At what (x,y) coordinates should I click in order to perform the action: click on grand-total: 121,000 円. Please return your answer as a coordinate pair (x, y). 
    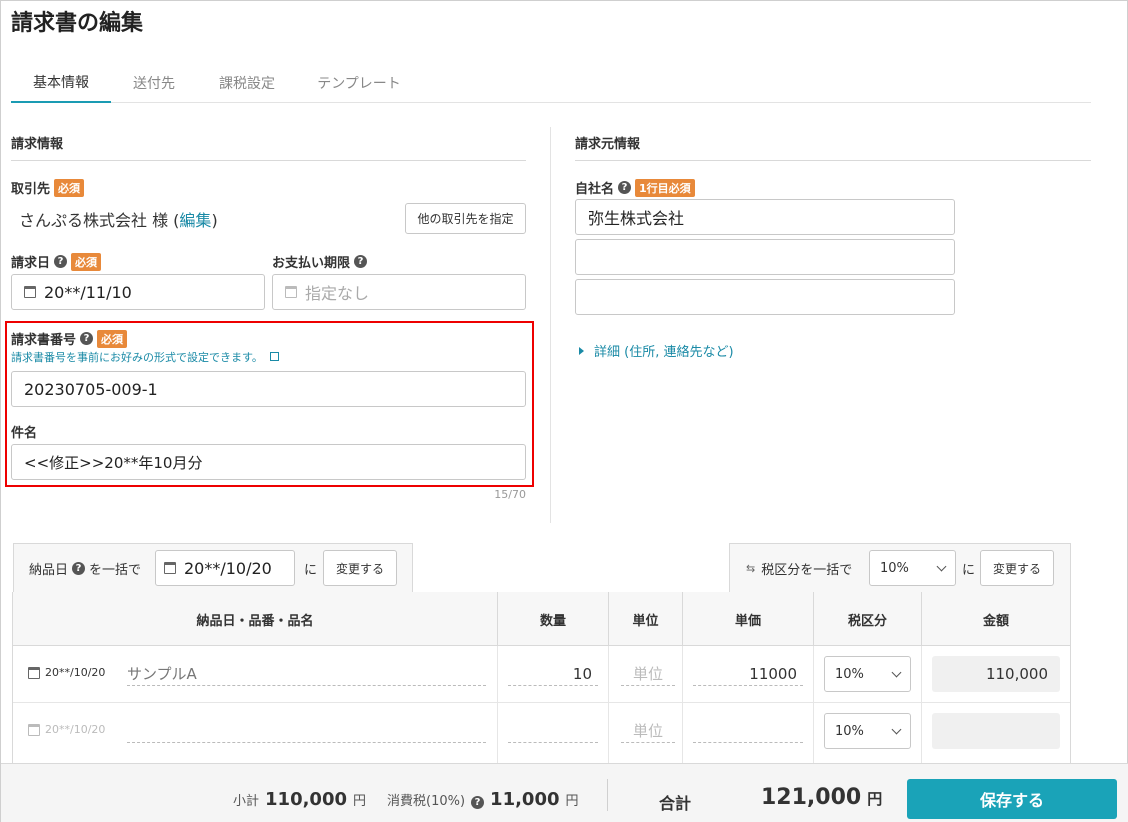
    Looking at the image, I should click on (821, 797).